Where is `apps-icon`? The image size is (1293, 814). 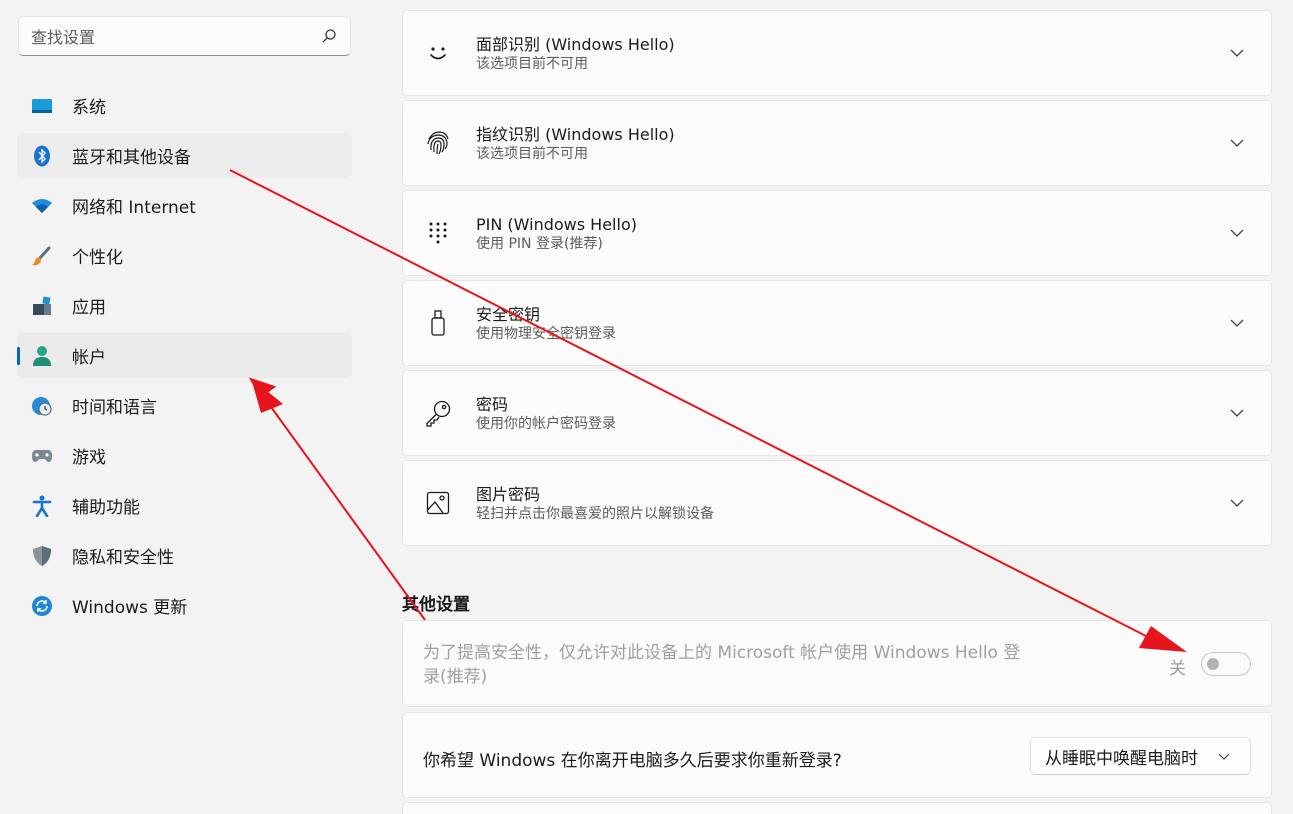
apps-icon is located at coordinates (42, 306).